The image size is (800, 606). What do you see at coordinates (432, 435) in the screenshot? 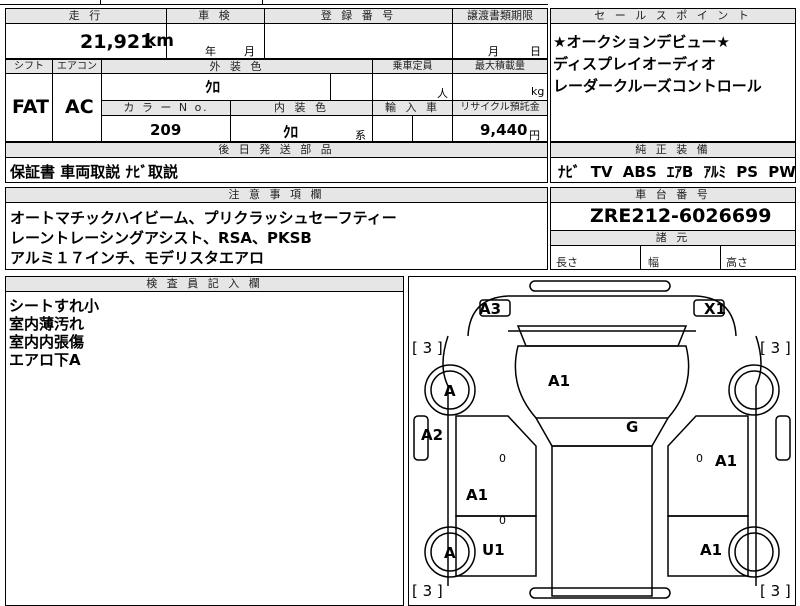
I see `left-front-door-grade: A2` at bounding box center [432, 435].